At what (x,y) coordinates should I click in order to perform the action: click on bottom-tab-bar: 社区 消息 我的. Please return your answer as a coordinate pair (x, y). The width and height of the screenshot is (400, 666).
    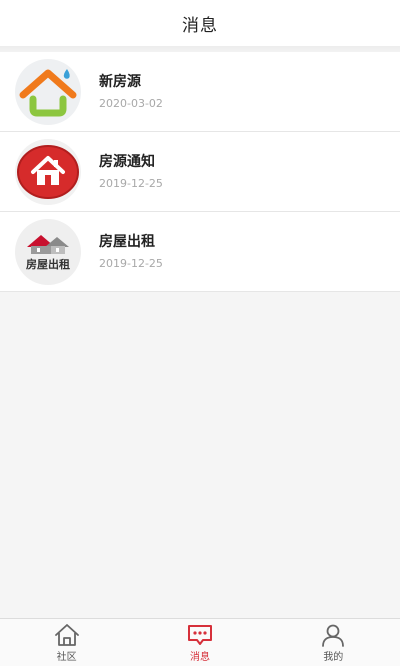
    Looking at the image, I should click on (200, 642).